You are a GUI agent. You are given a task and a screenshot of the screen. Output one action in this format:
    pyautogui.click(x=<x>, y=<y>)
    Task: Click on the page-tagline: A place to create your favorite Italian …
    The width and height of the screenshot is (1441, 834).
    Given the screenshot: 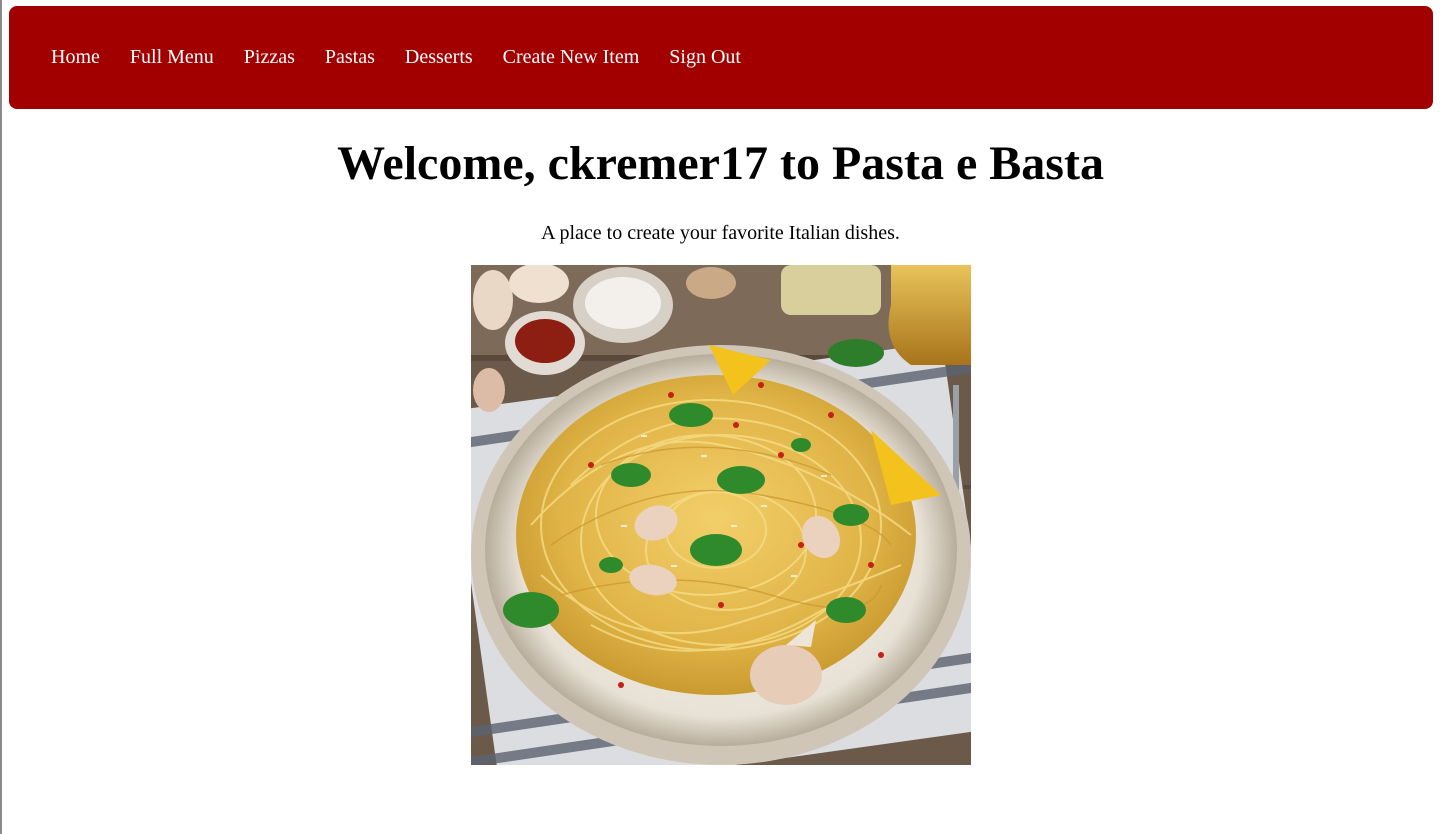 What is the action you would take?
    pyautogui.click(x=720, y=233)
    